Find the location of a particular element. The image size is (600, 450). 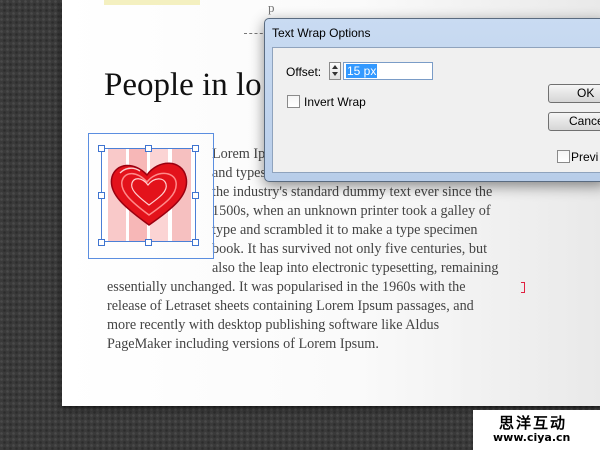

cancel-button: Cance is located at coordinates (574, 121).